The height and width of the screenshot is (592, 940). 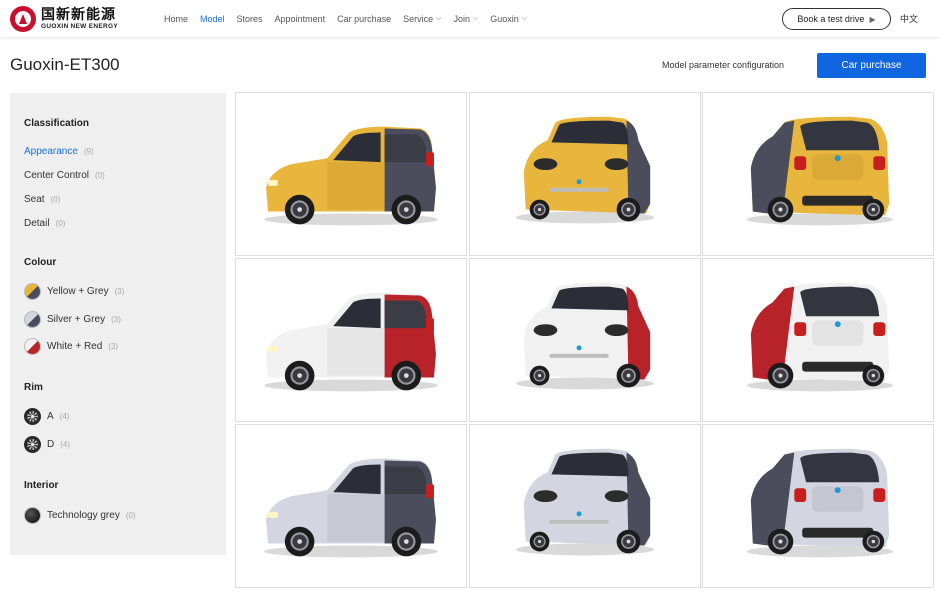 What do you see at coordinates (51, 444) in the screenshot?
I see `filter-label: D` at bounding box center [51, 444].